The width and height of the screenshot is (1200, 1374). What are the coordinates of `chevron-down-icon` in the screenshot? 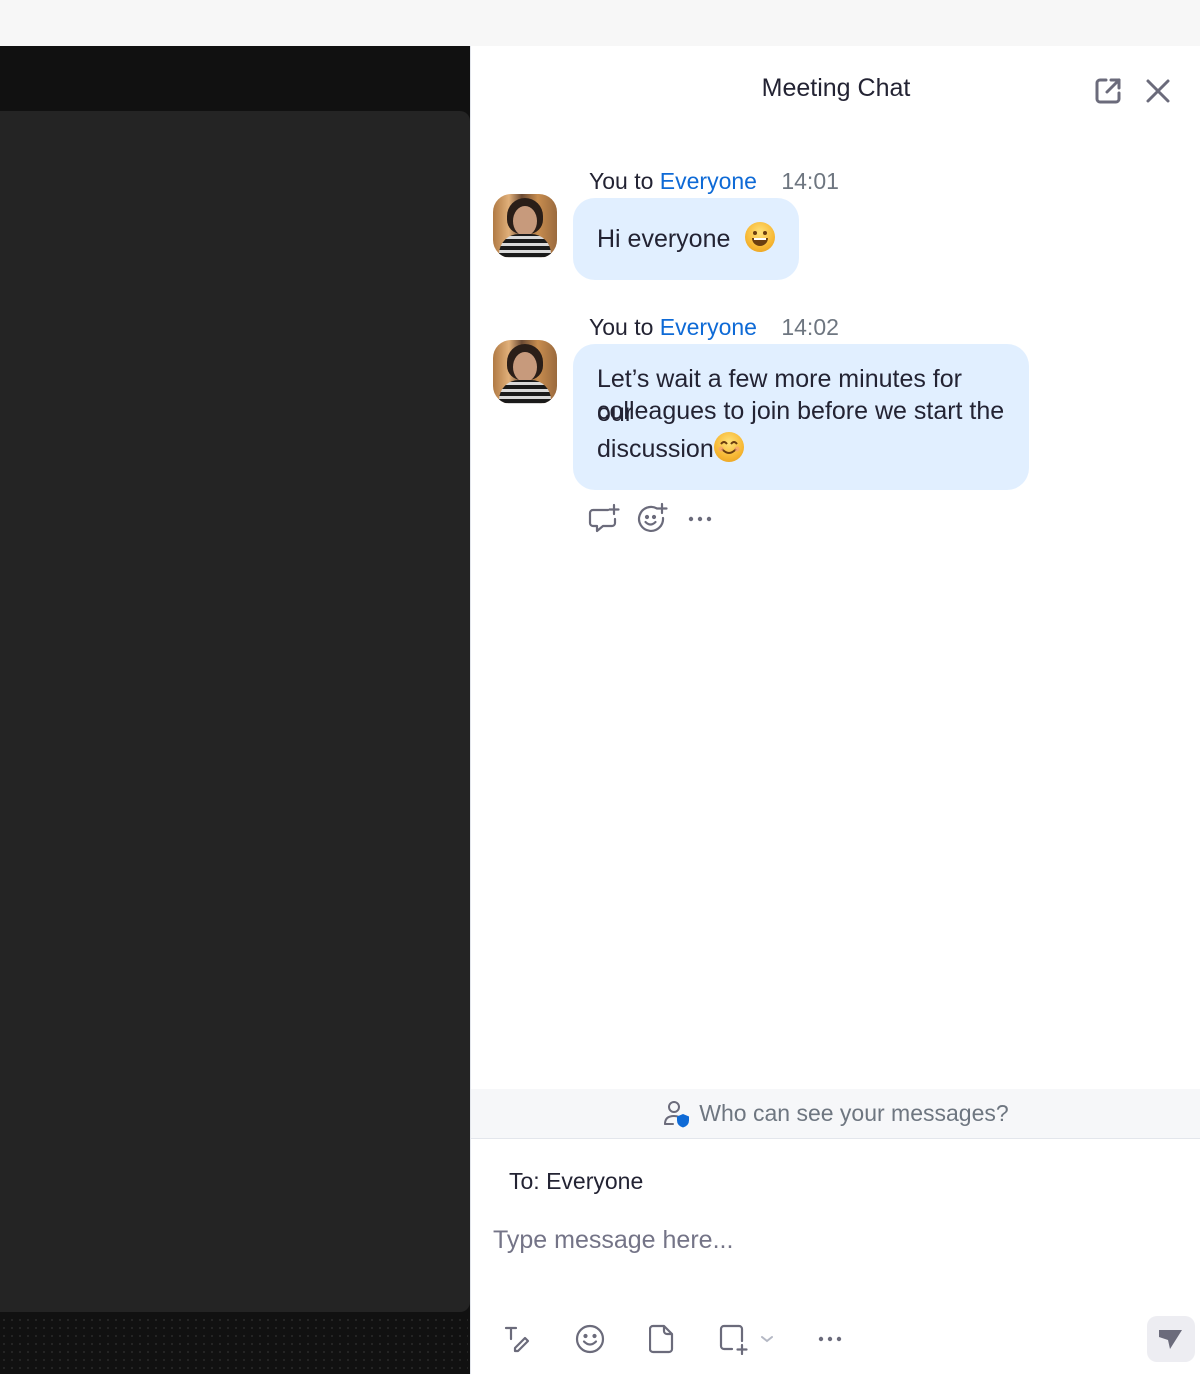 It's located at (767, 1339).